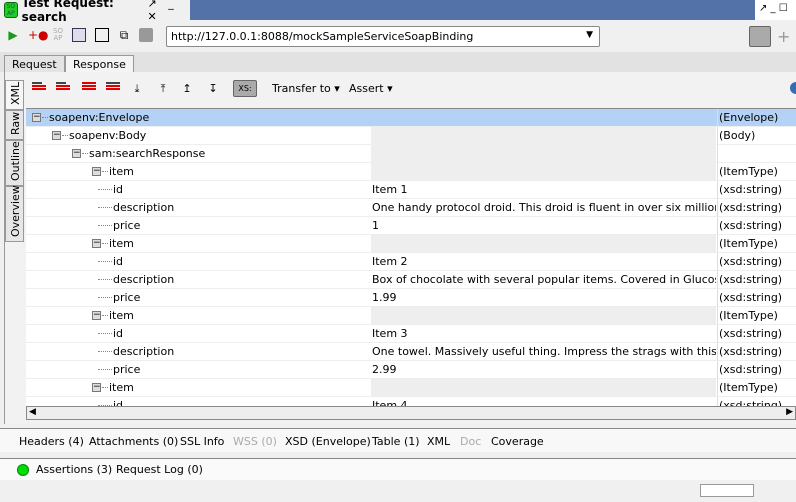 This screenshot has height=502, width=796. What do you see at coordinates (245, 88) in the screenshot?
I see `xsd-validate-button: XS:` at bounding box center [245, 88].